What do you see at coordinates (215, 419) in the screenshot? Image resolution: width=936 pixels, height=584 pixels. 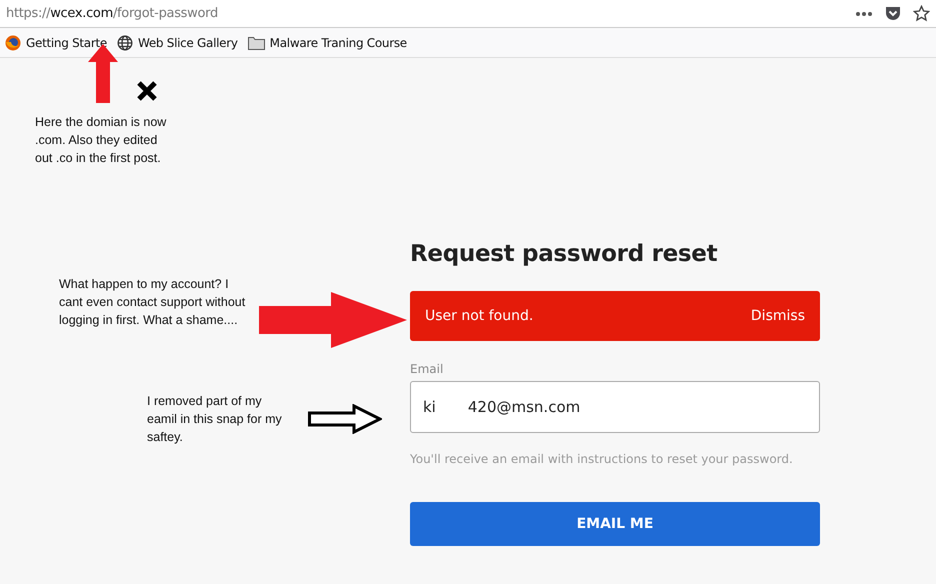 I see `annotation-note: I removed part of my eamil in this snap for my saftey.` at bounding box center [215, 419].